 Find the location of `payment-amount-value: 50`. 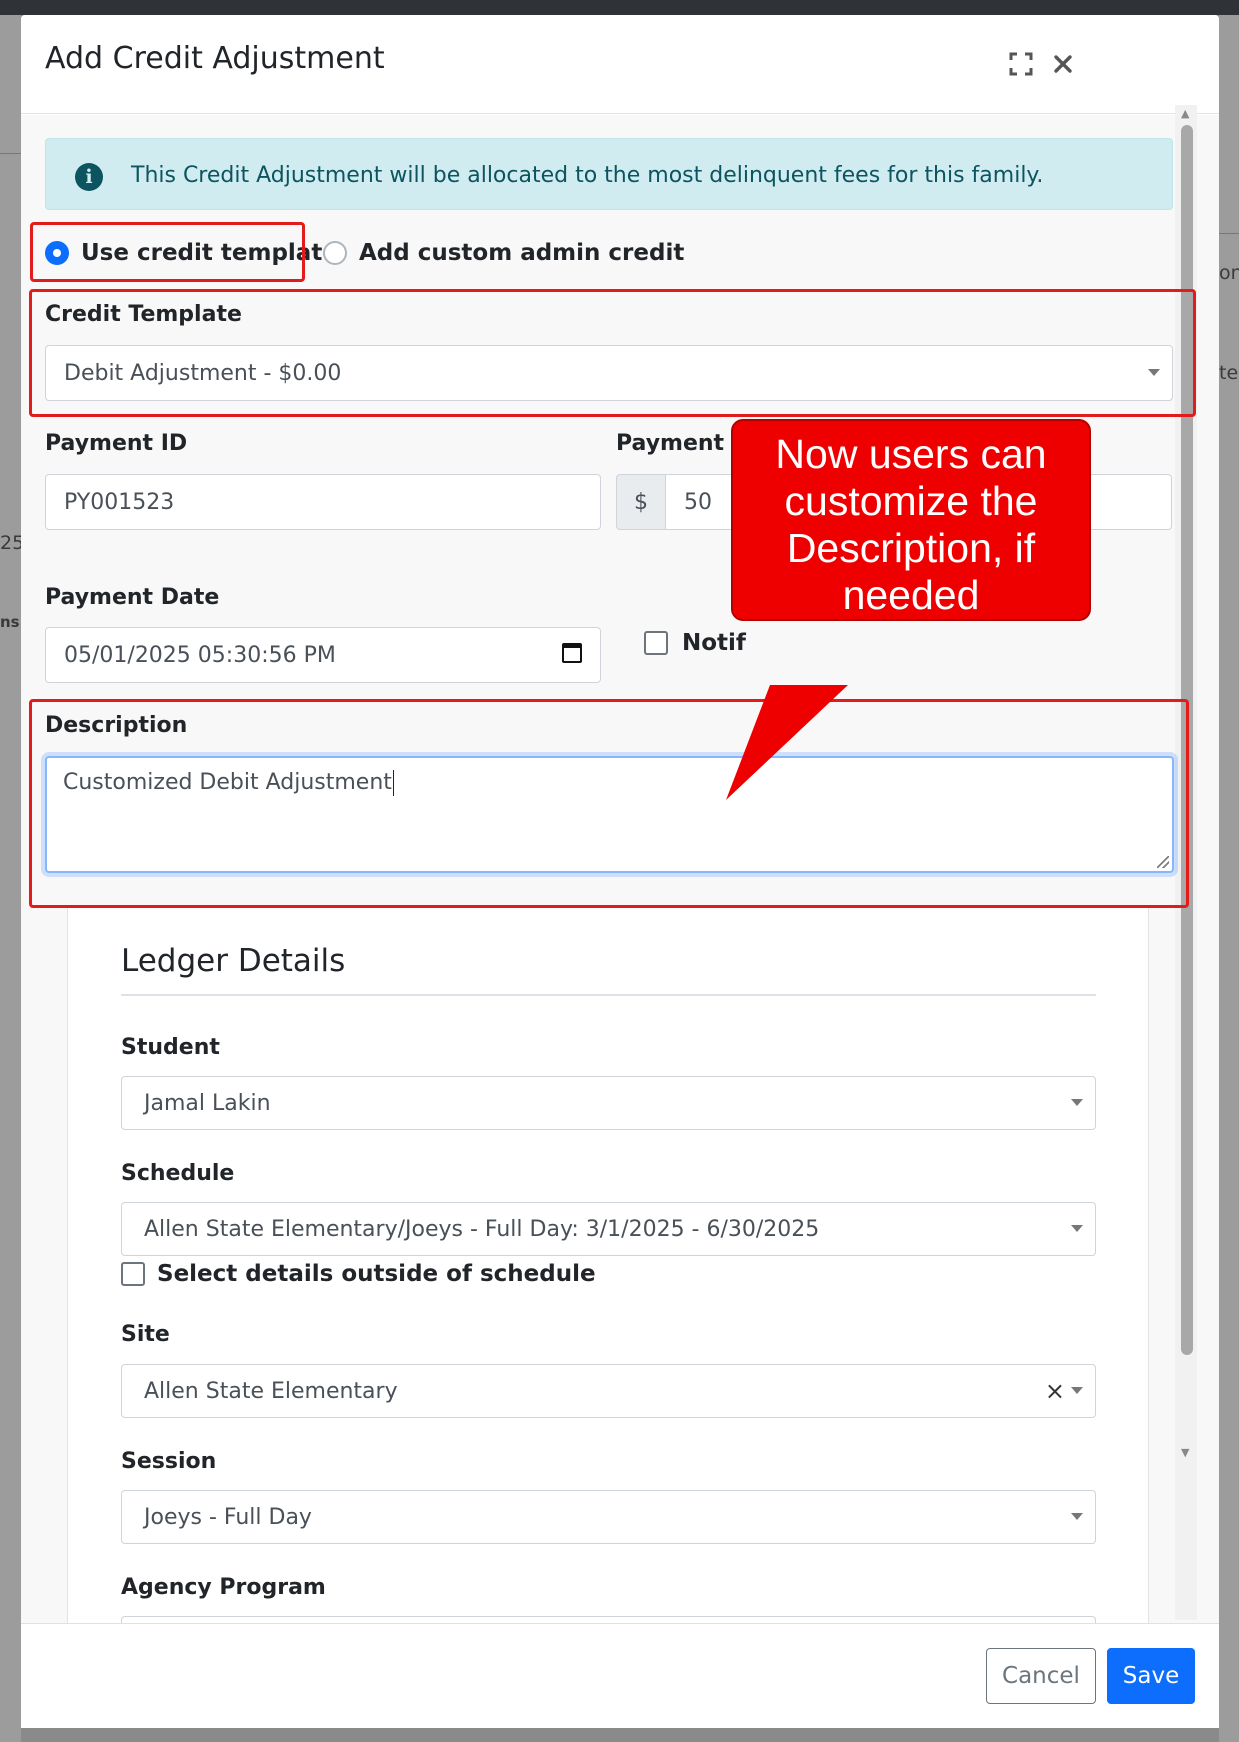

payment-amount-value: 50 is located at coordinates (698, 502).